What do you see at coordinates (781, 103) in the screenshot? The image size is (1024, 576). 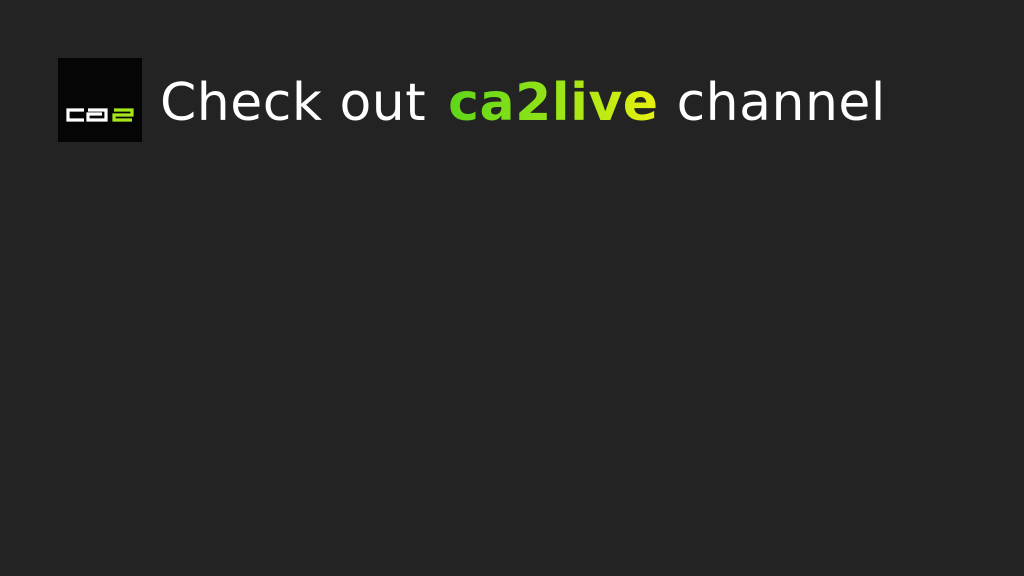 I see `headline-suffix: channel` at bounding box center [781, 103].